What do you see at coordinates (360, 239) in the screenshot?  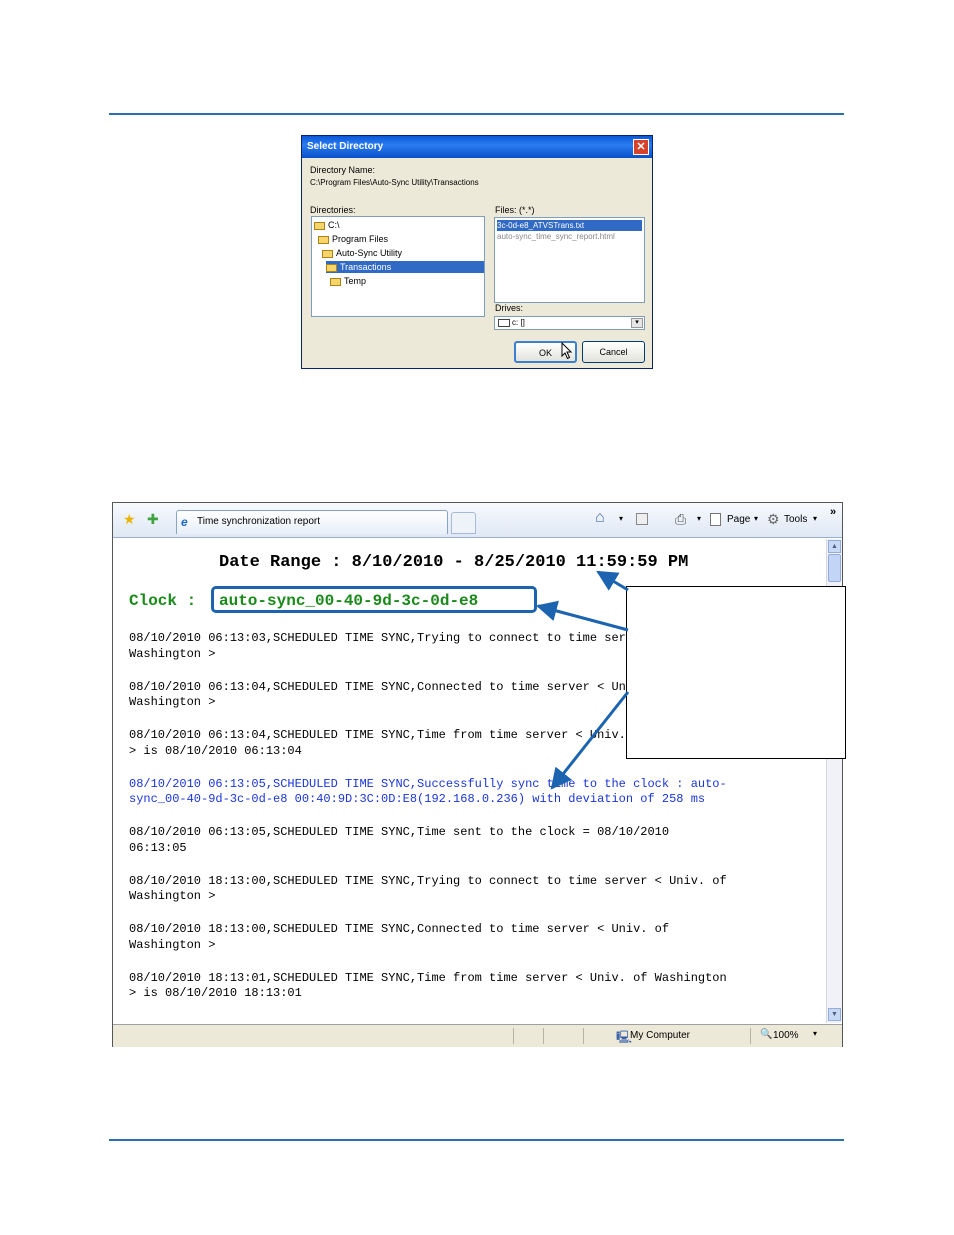 I see `directory-item-label: Program Files` at bounding box center [360, 239].